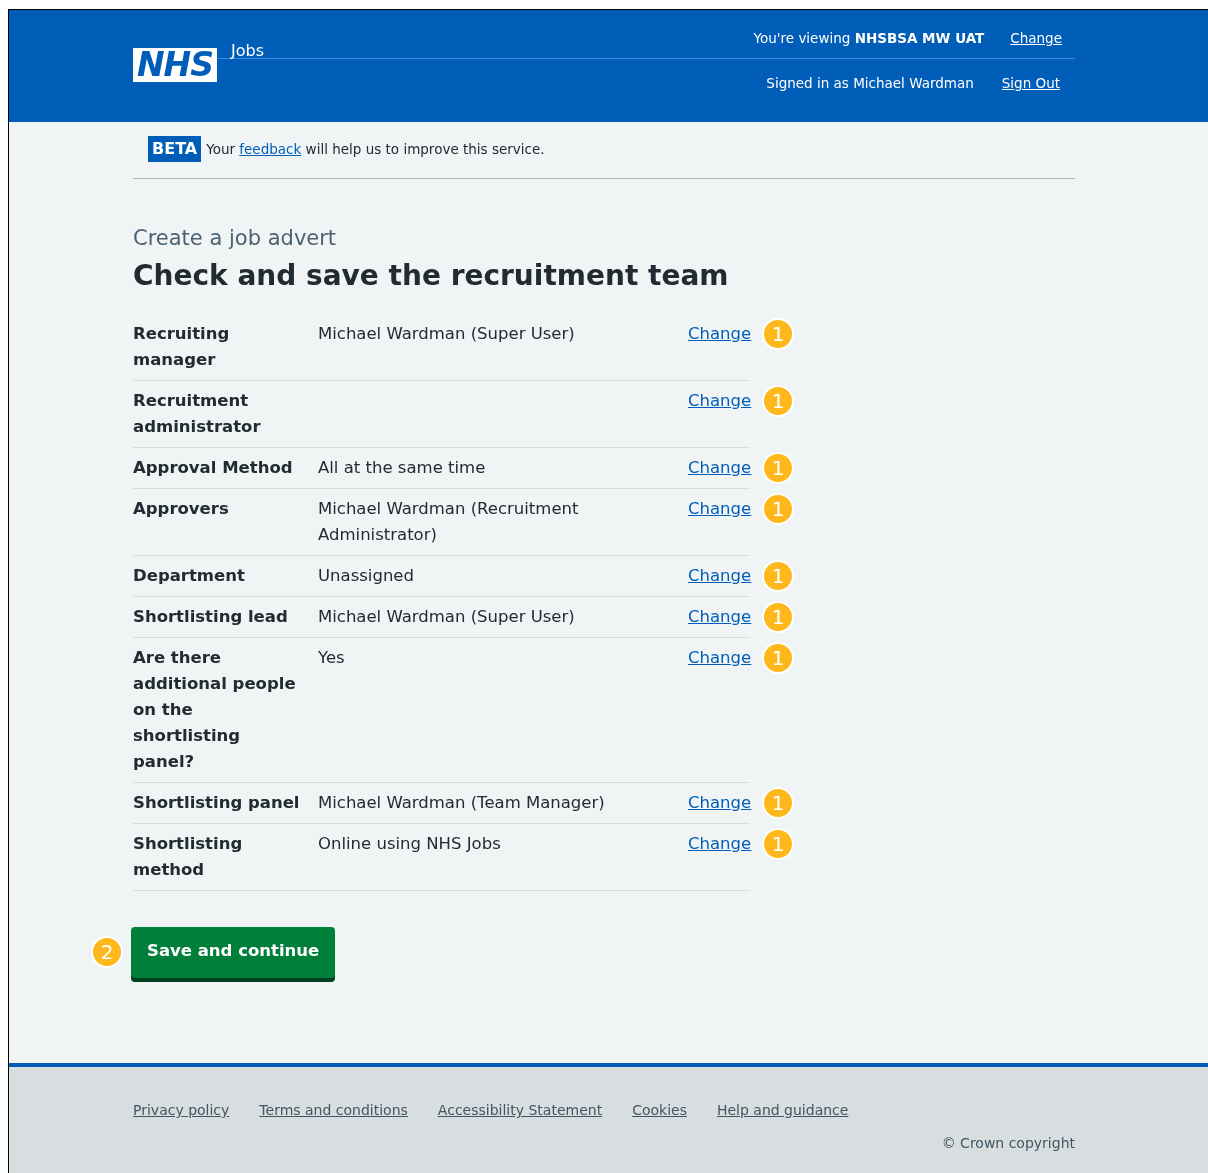 The image size is (1208, 1173). I want to click on footer-link: Privacy policy, so click(181, 1110).